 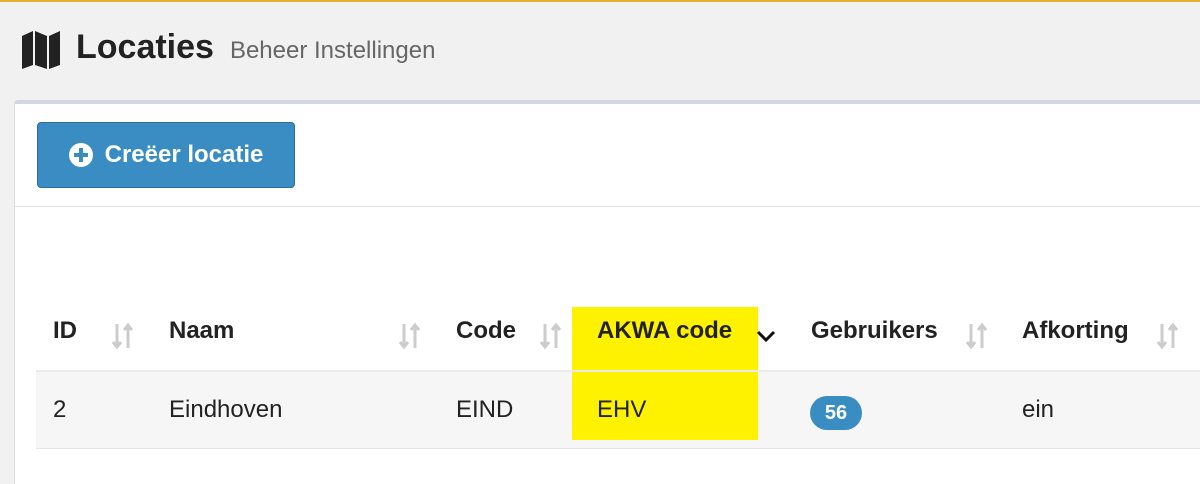 I want to click on column-header-gebruikers: Gebruikers, so click(x=874, y=331).